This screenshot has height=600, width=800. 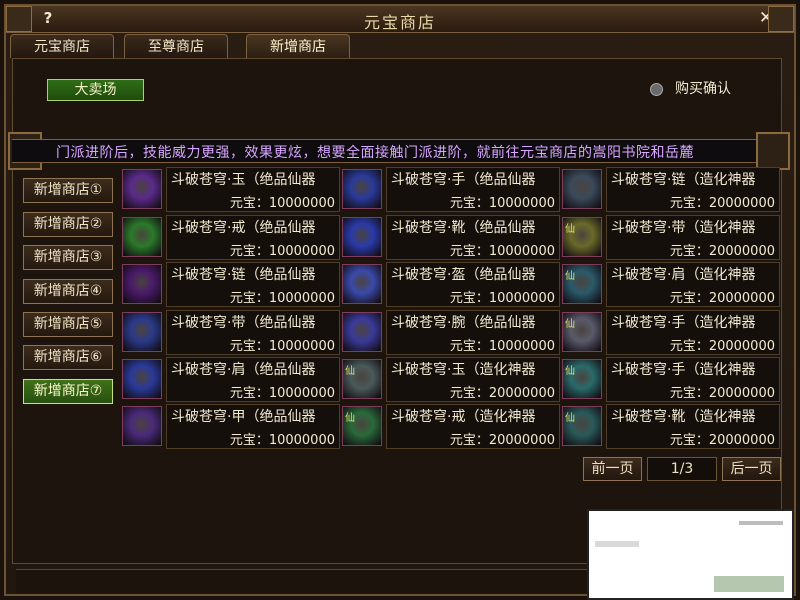 What do you see at coordinates (582, 426) in the screenshot?
I see `teal-boots-icon: 仙` at bounding box center [582, 426].